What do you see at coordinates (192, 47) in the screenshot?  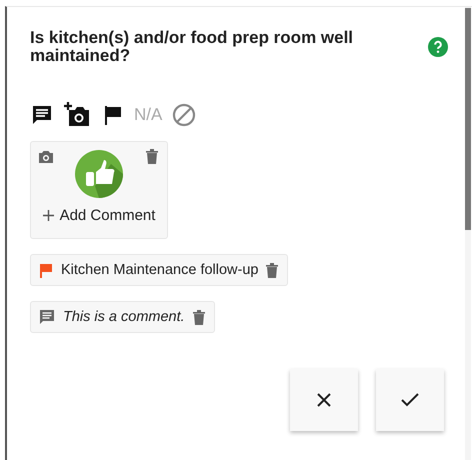 I see `question-text: Is kitchen(s) and/or food prep room well maintained?` at bounding box center [192, 47].